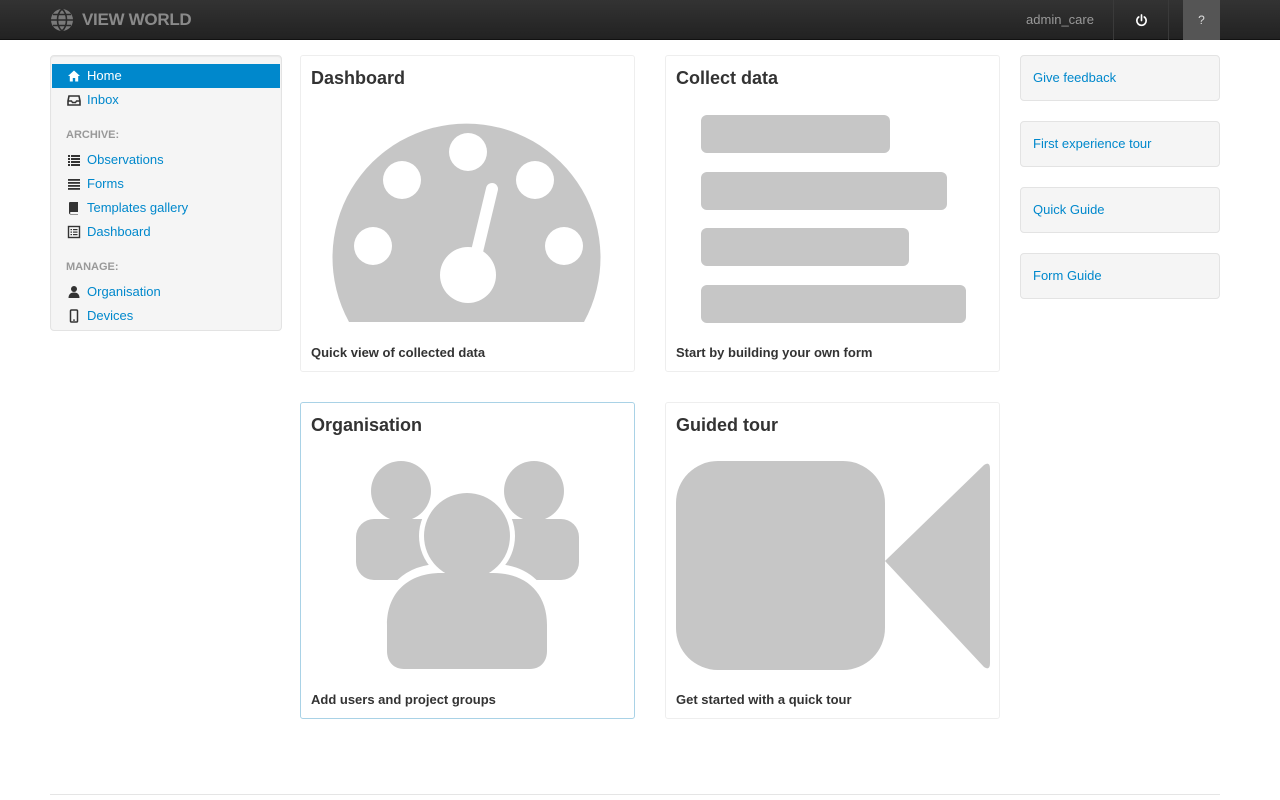 The image size is (1280, 800). What do you see at coordinates (833, 219) in the screenshot?
I see `form-bars-icon` at bounding box center [833, 219].